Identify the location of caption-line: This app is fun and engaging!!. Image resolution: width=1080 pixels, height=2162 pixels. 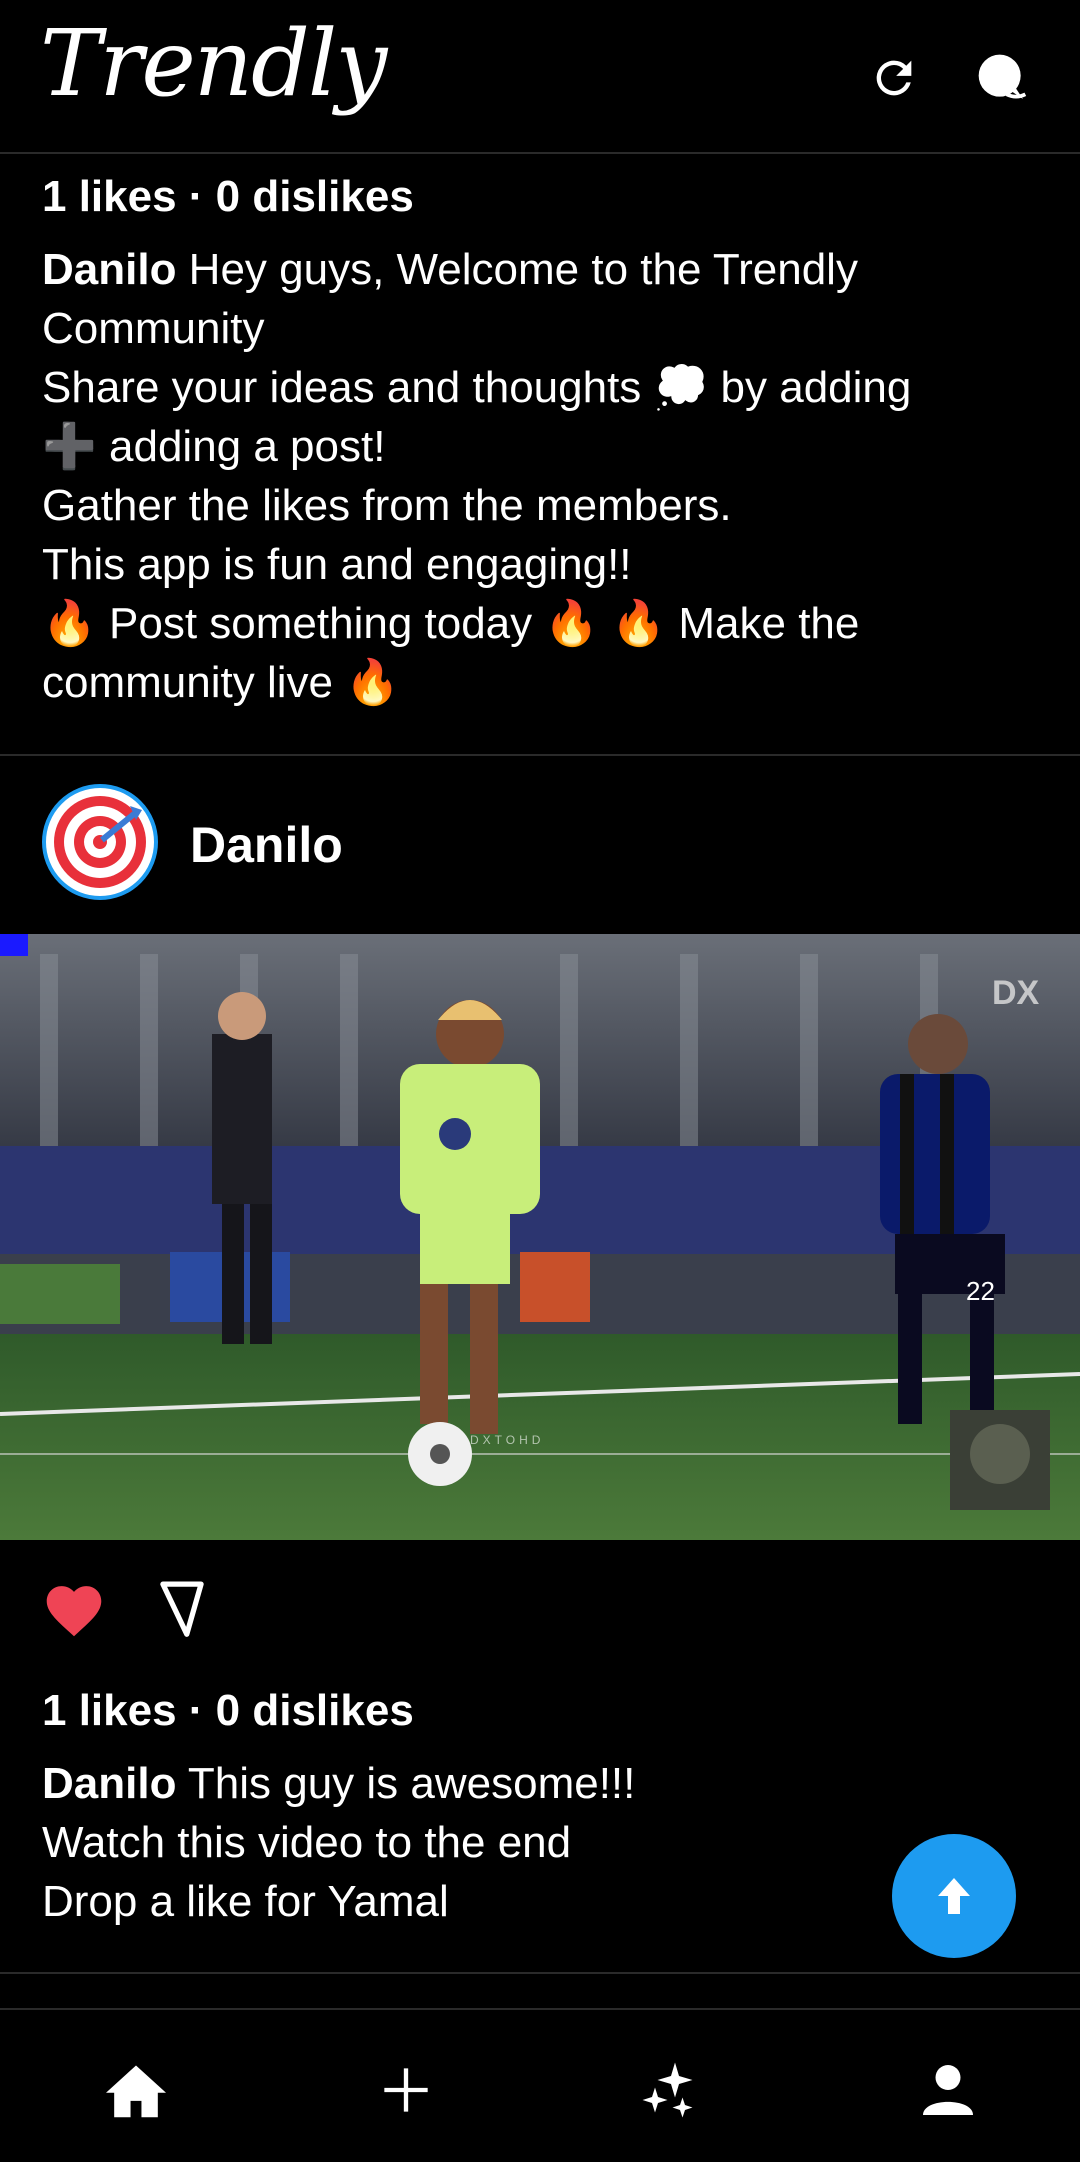
(337, 564).